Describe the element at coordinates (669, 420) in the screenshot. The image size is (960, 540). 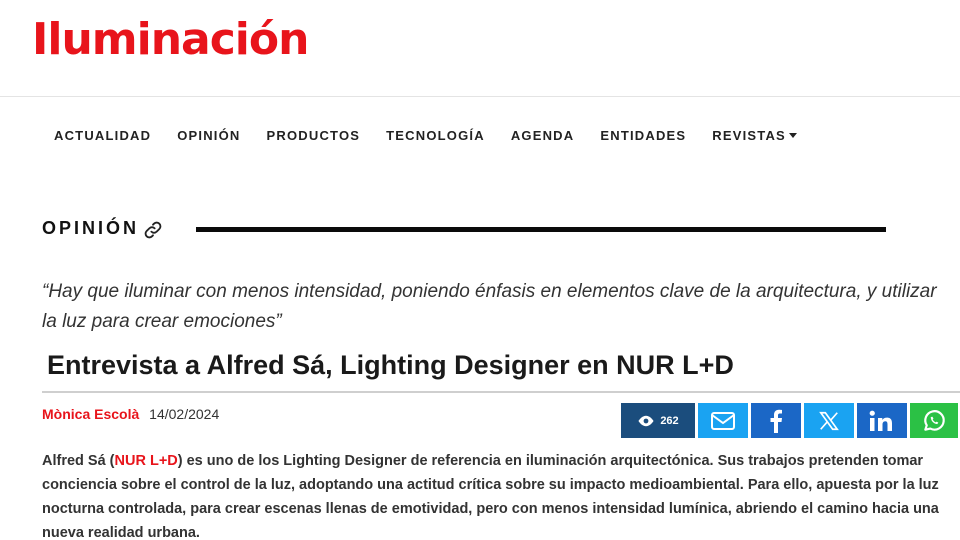
I see `views-count: 262` at that location.